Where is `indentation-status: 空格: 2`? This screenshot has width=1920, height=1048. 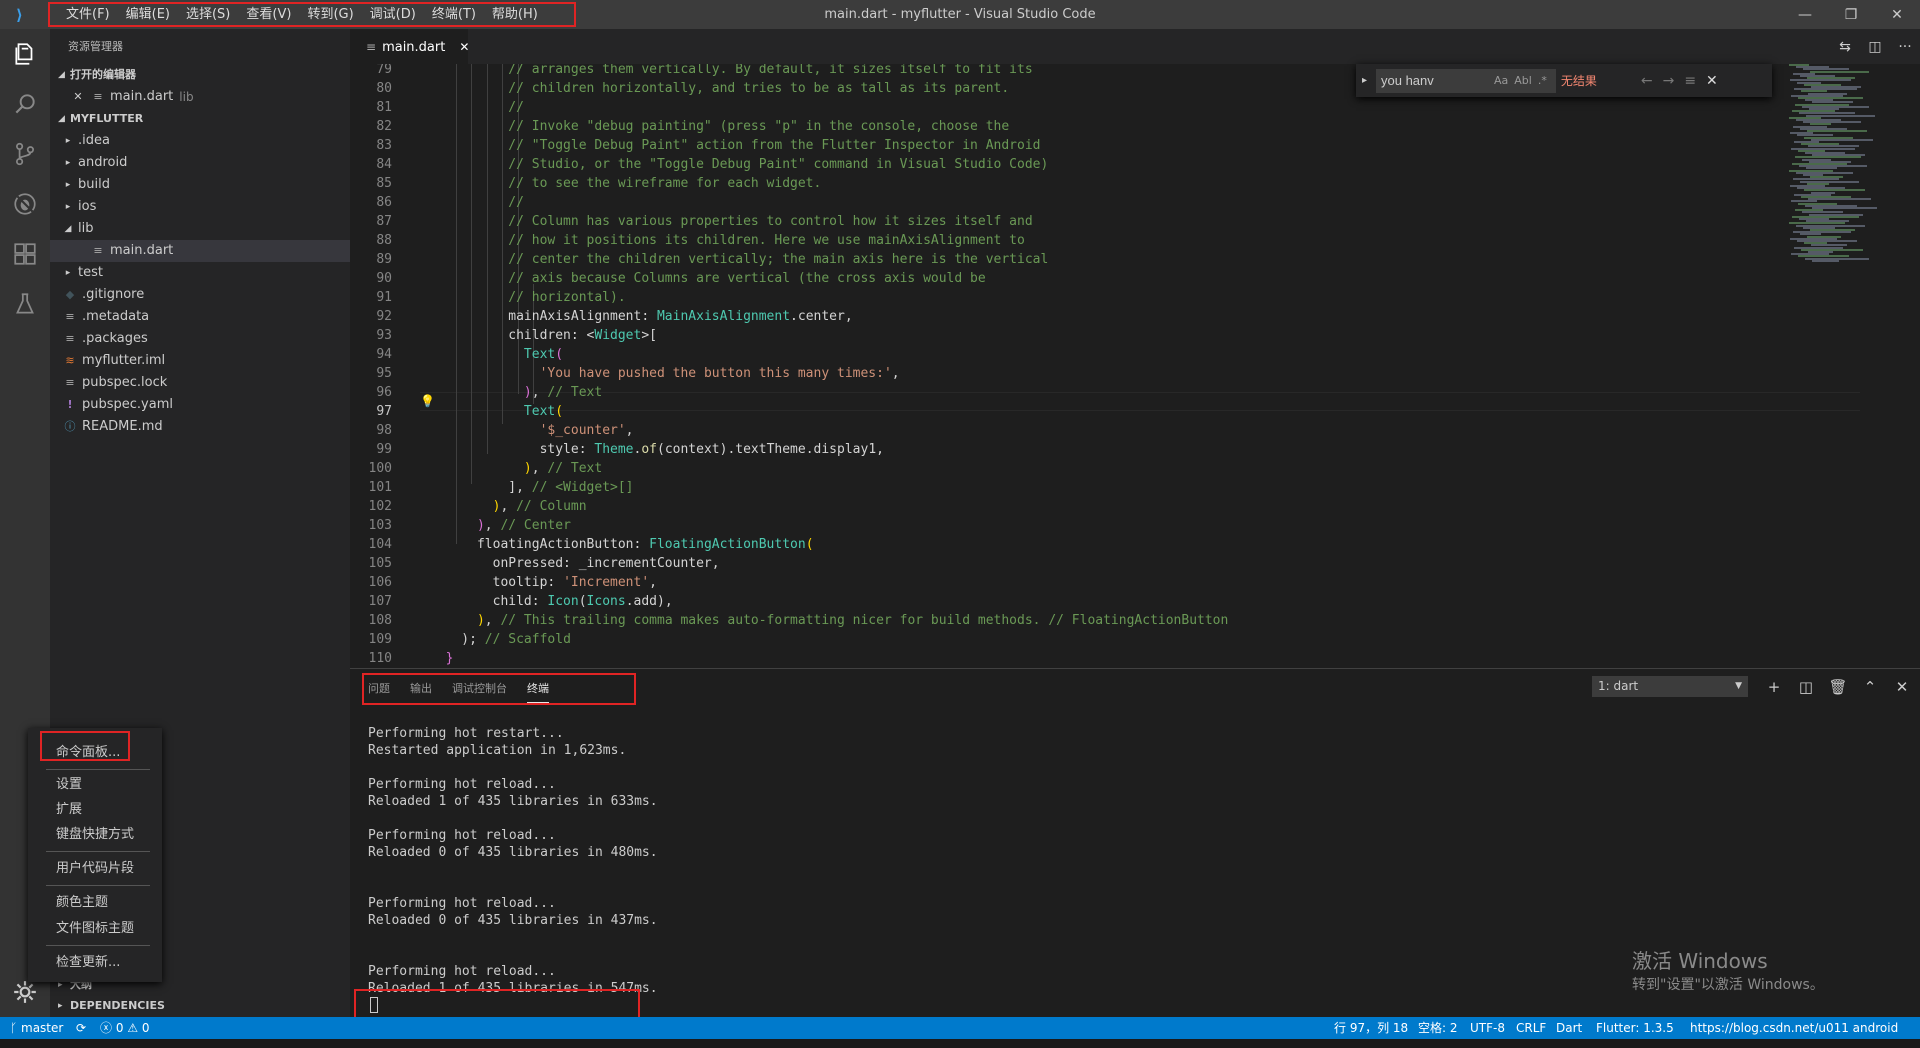 indentation-status: 空格: 2 is located at coordinates (1438, 1028).